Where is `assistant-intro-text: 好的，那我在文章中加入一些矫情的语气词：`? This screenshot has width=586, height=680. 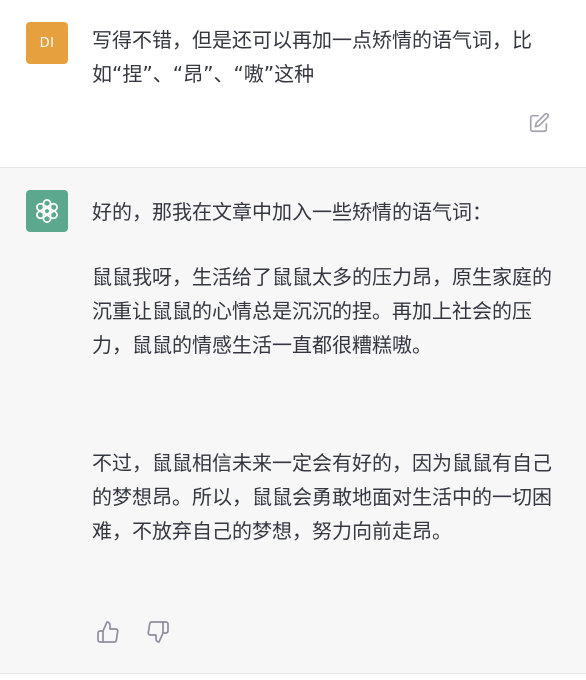 assistant-intro-text: 好的，那我在文章中加入一些矫情的语气词： is located at coordinates (292, 212).